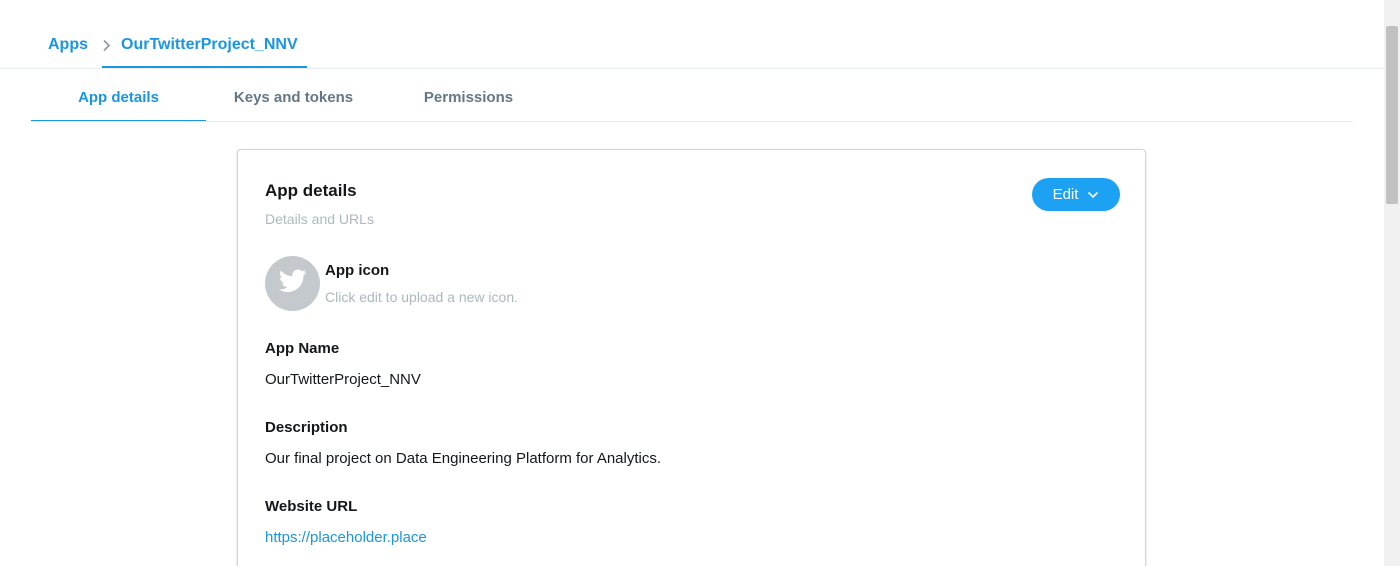 This screenshot has width=1400, height=566. I want to click on card-subtitle: Details and URLs, so click(319, 219).